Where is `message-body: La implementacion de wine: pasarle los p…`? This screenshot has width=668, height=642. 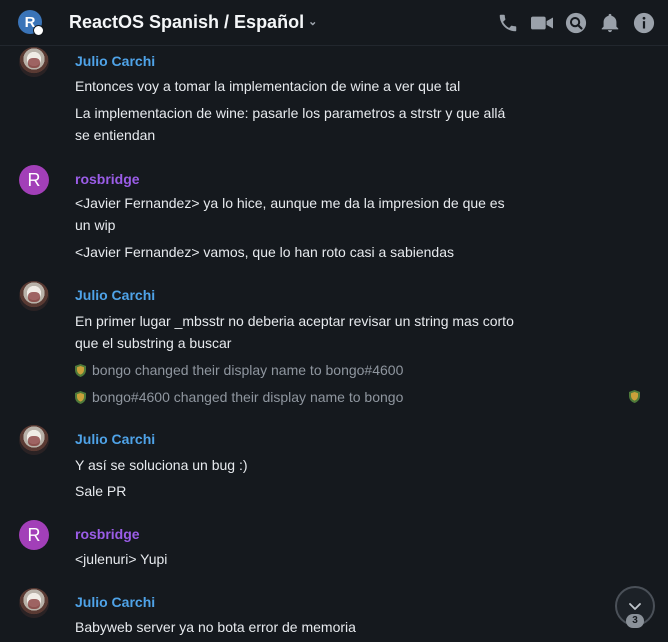
message-body: La implementacion de wine: pasarle los p… is located at coordinates (290, 124).